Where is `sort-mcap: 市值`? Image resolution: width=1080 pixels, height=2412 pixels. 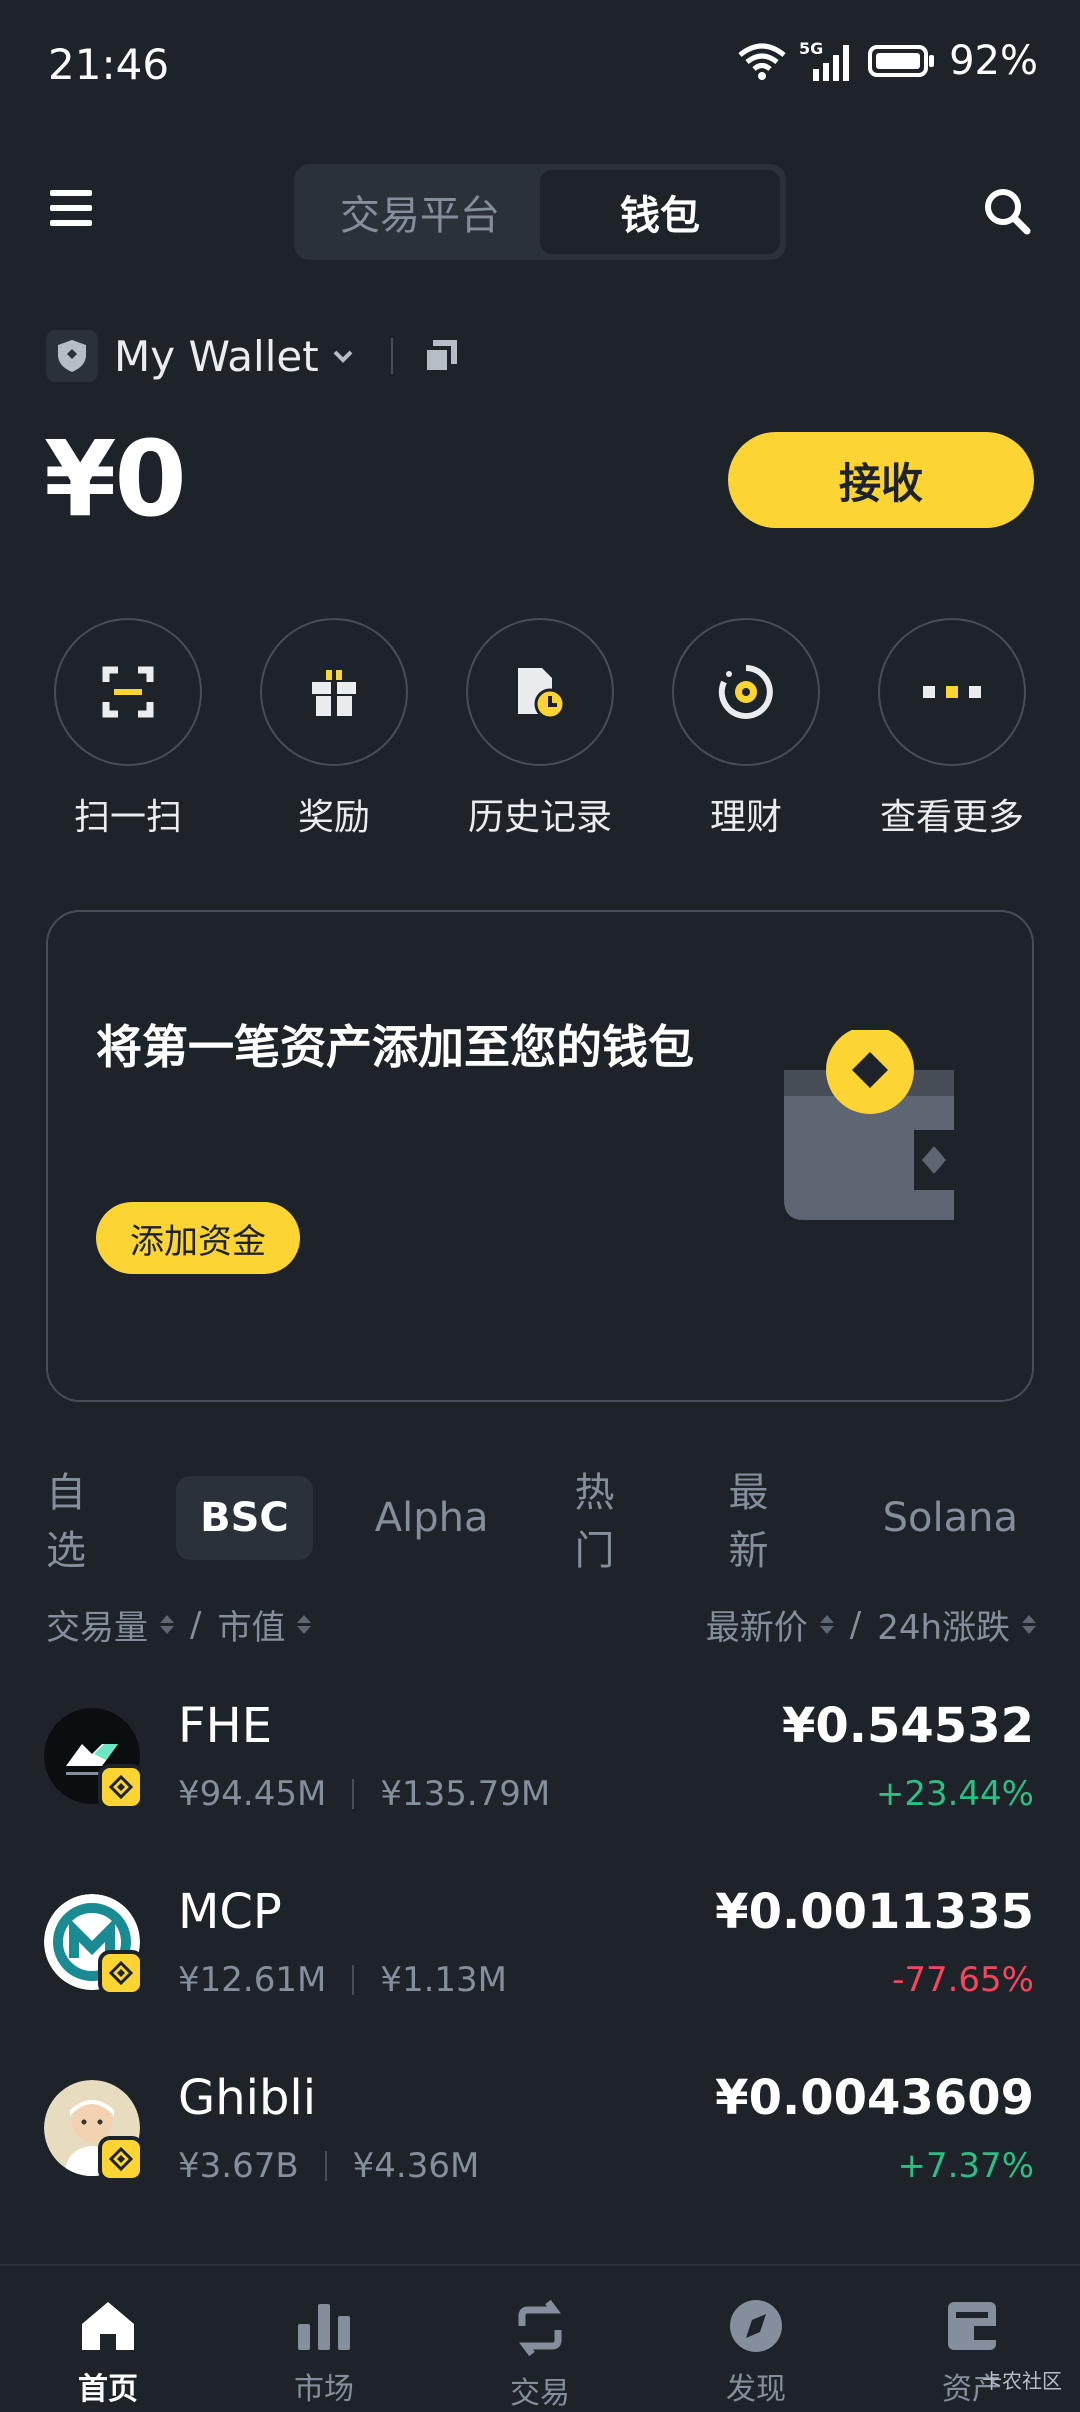 sort-mcap: 市值 is located at coordinates (251, 1624).